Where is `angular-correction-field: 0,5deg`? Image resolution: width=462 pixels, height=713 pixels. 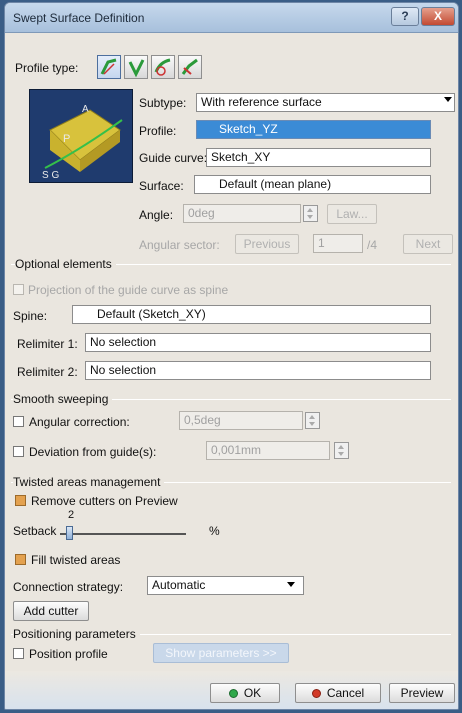 angular-correction-field: 0,5deg is located at coordinates (241, 420).